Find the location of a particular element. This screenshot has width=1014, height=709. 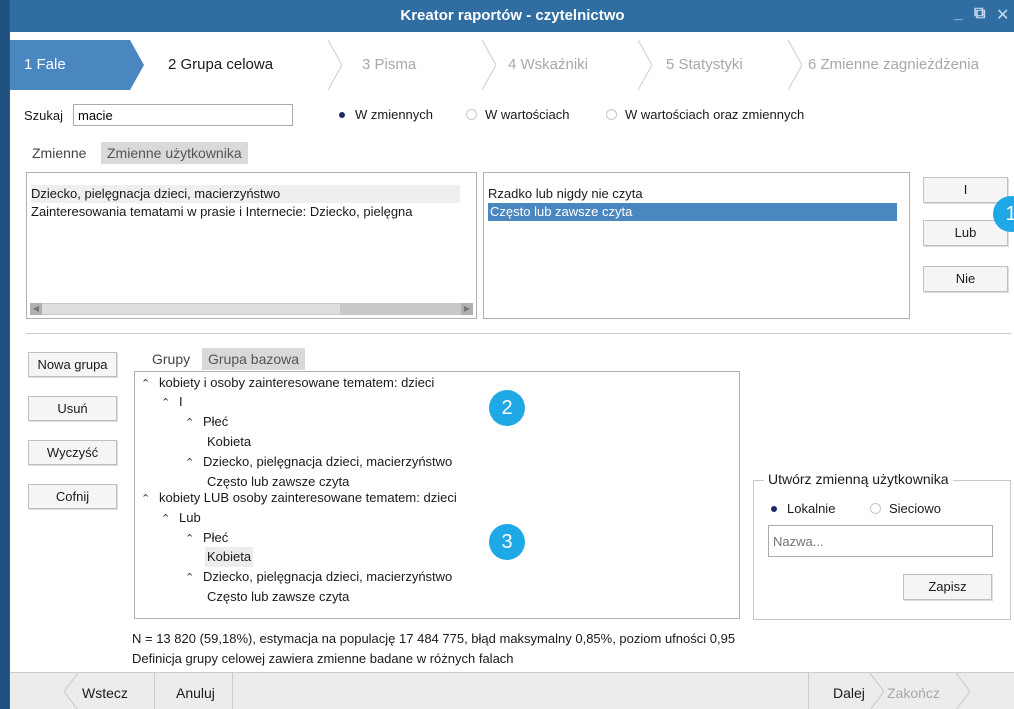

horizontal-scrollbar: ◀ ▶ is located at coordinates (251, 309).